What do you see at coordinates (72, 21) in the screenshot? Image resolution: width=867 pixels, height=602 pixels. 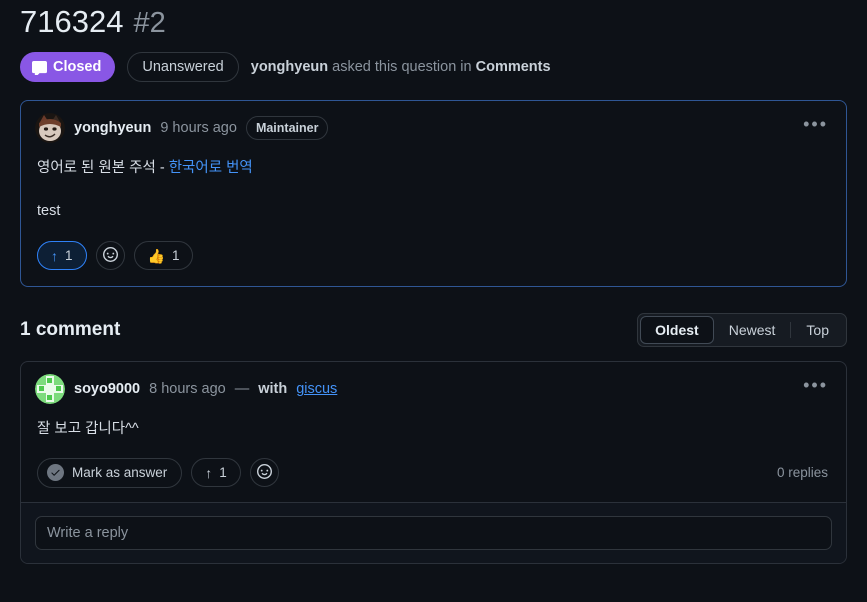 I see `page-title: 716324` at bounding box center [72, 21].